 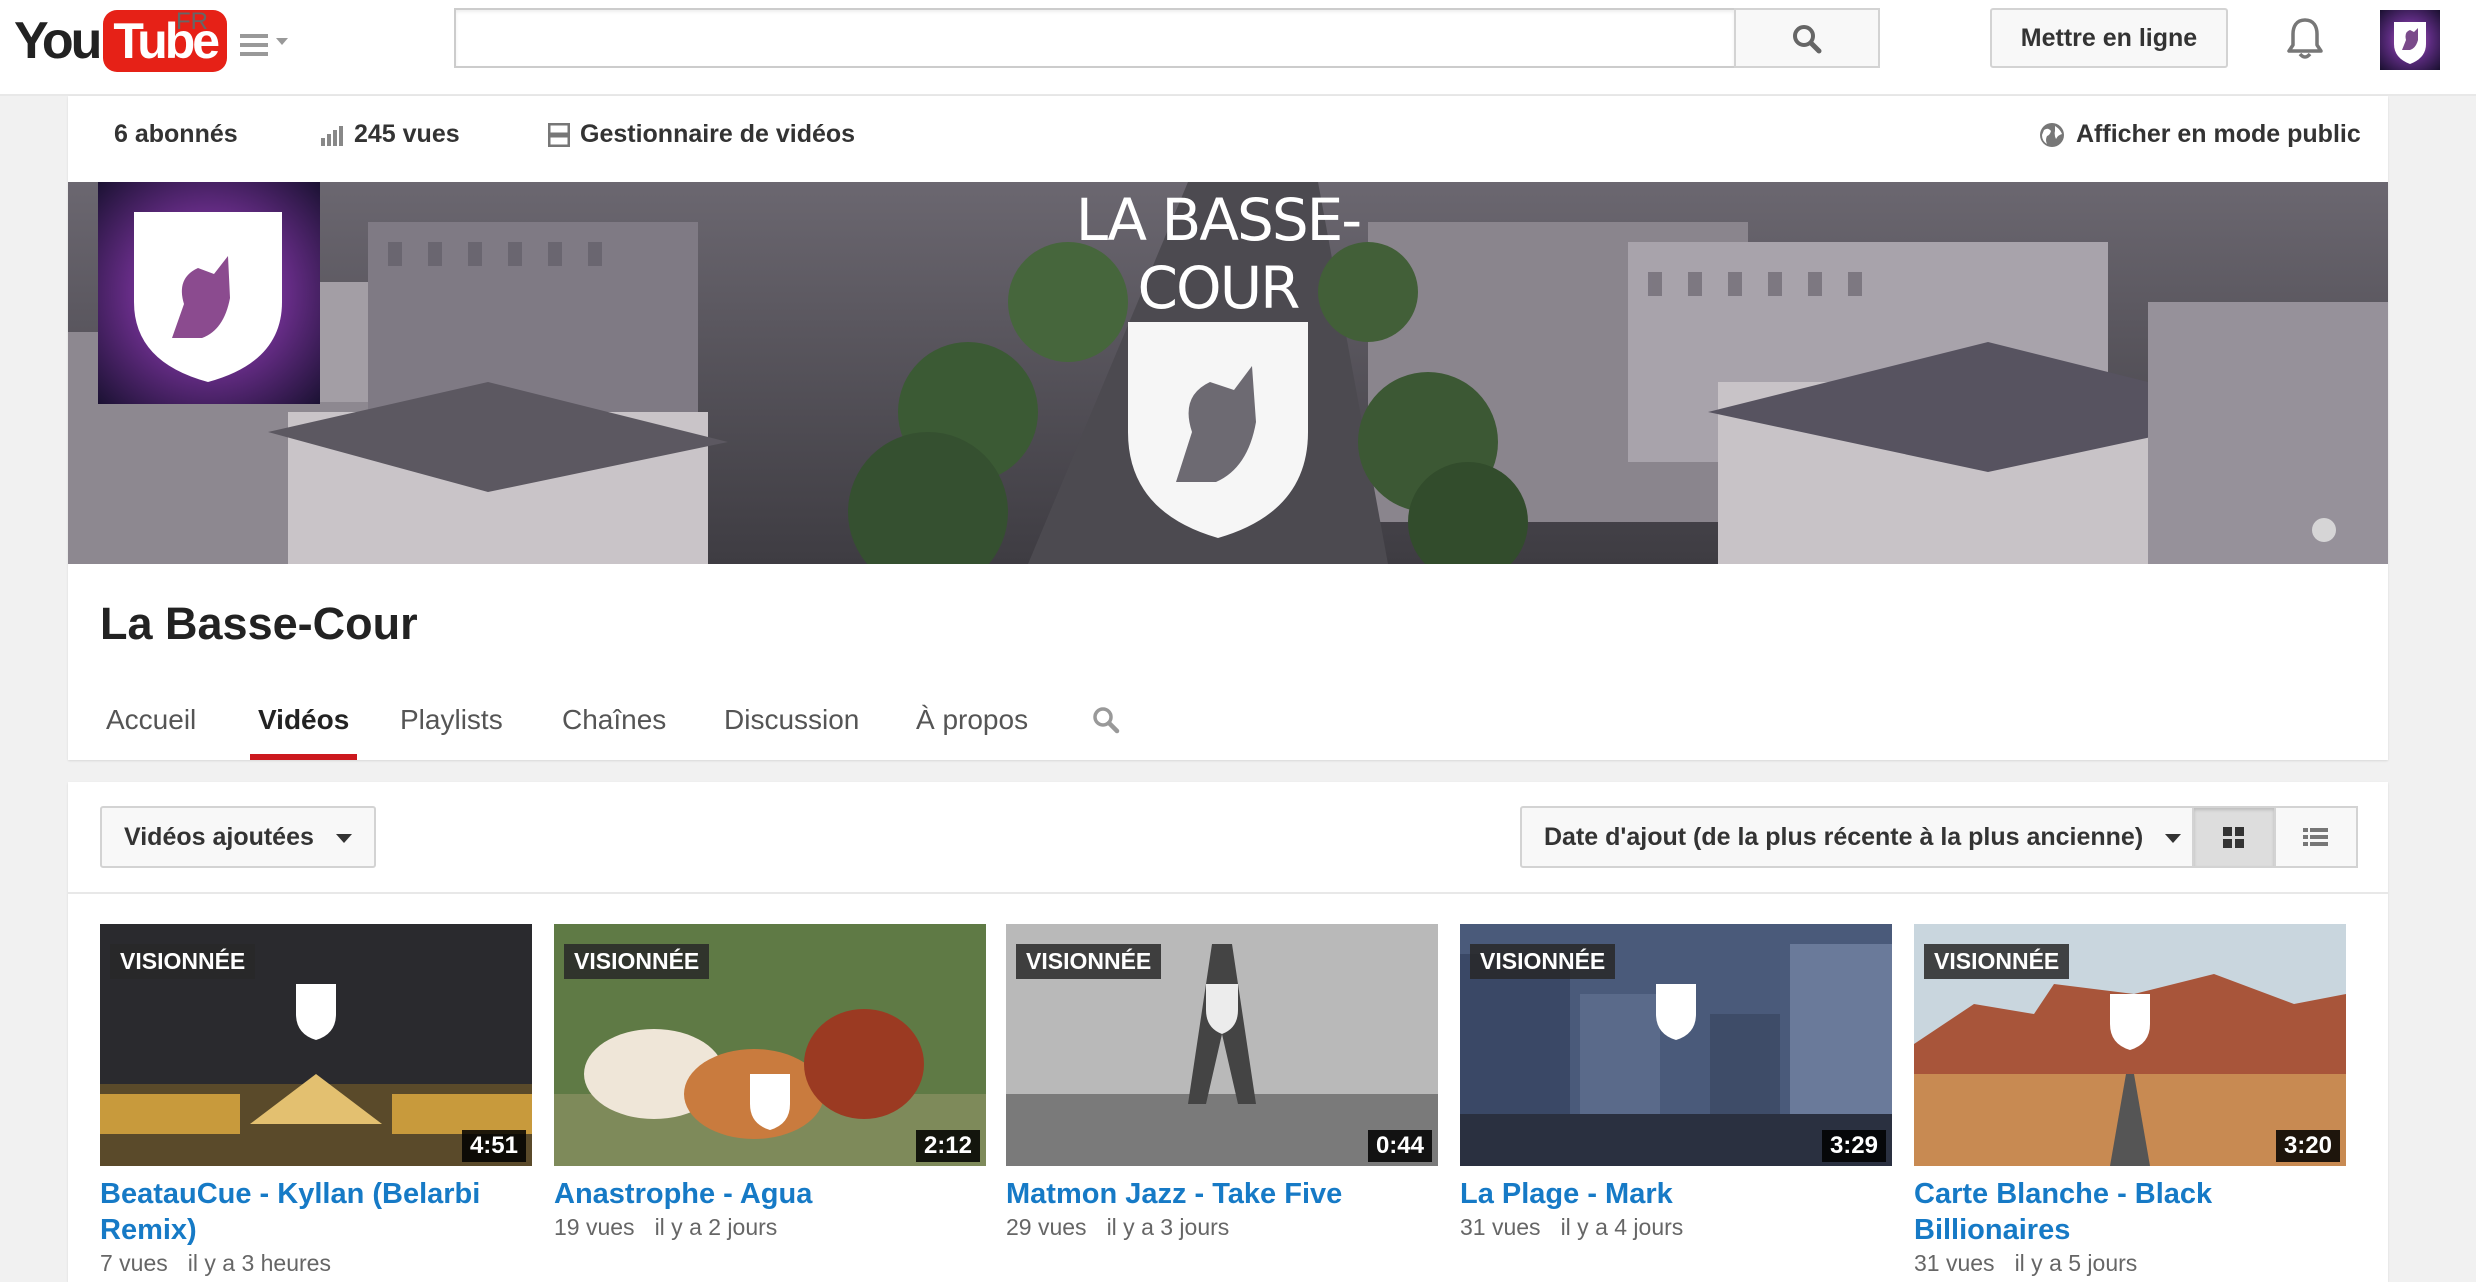 I want to click on video-meta: 19 vues il y a 2 jours, so click(x=770, y=1227).